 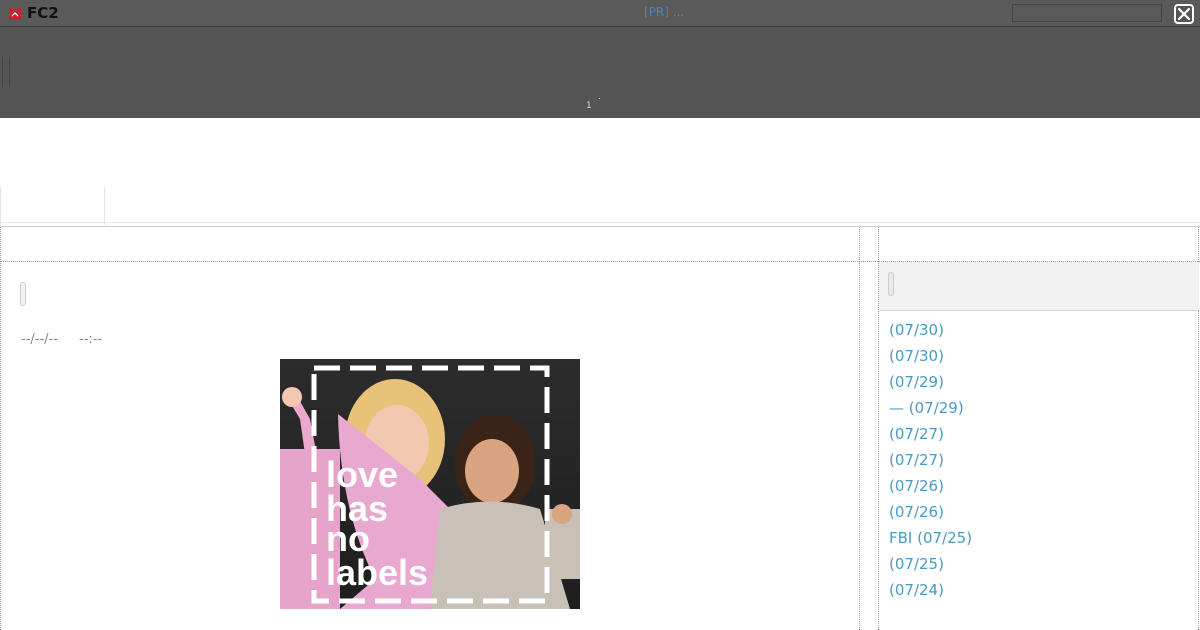 What do you see at coordinates (0, 428) in the screenshot?
I see `content-left-border` at bounding box center [0, 428].